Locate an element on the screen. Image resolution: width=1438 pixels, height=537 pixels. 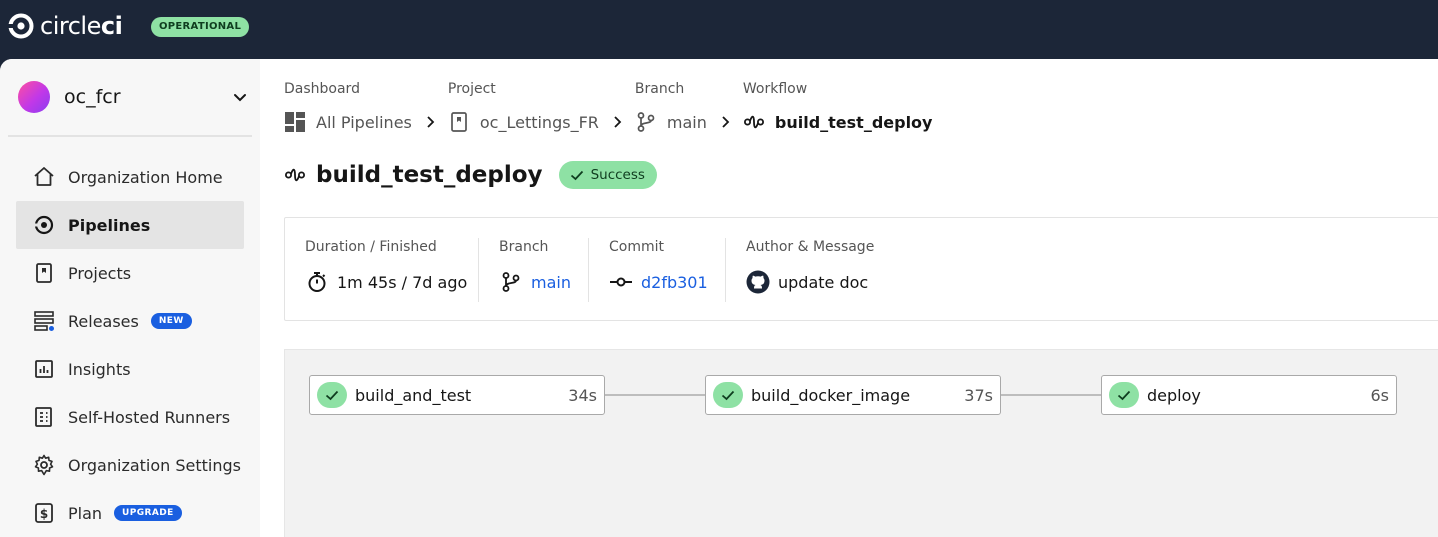
author-value-row: update doc is located at coordinates (810, 282).